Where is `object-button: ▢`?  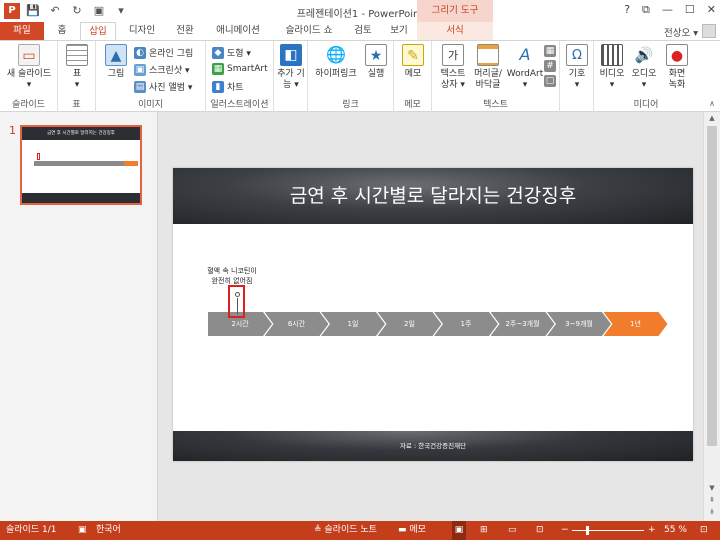
object-button: ▢ is located at coordinates (550, 81).